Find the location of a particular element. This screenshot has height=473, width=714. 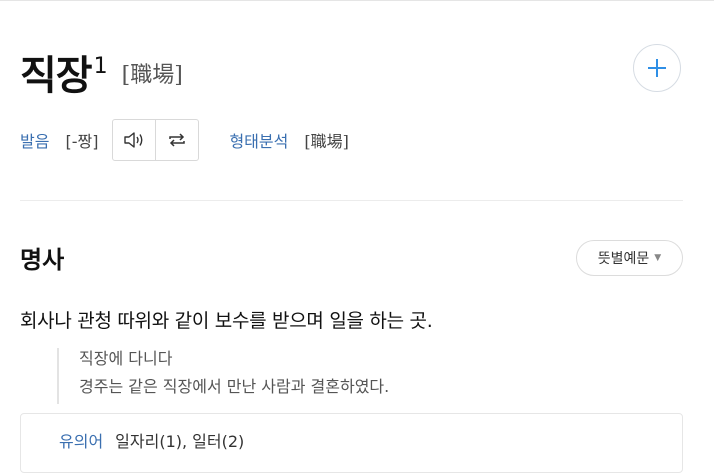

repeat-icon is located at coordinates (177, 140).